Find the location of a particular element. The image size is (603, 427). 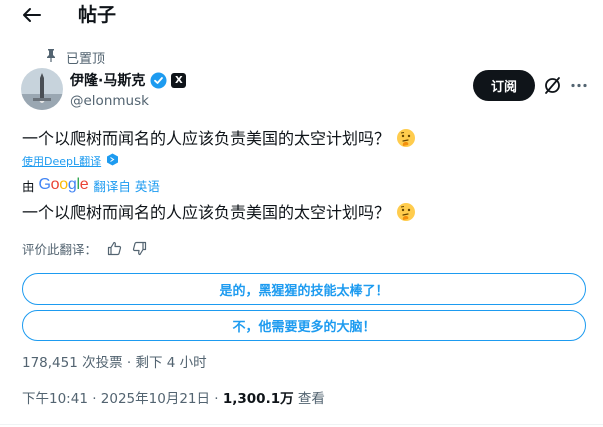

post-text: 一个以爬树而闻名的人应该负责美国的太空计划吗？ is located at coordinates (219, 141).